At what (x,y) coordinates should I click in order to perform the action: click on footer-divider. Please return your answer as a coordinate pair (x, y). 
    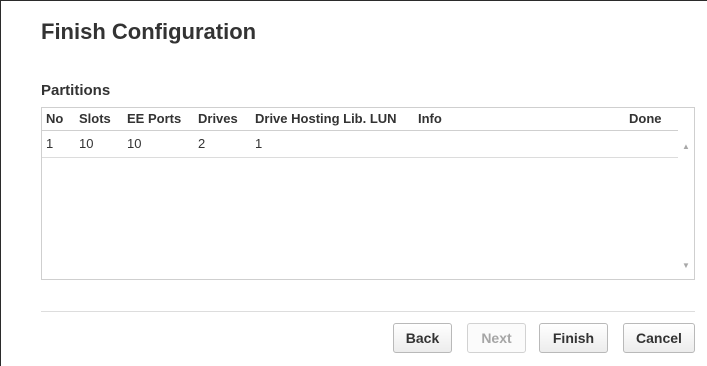
    Looking at the image, I should click on (368, 311).